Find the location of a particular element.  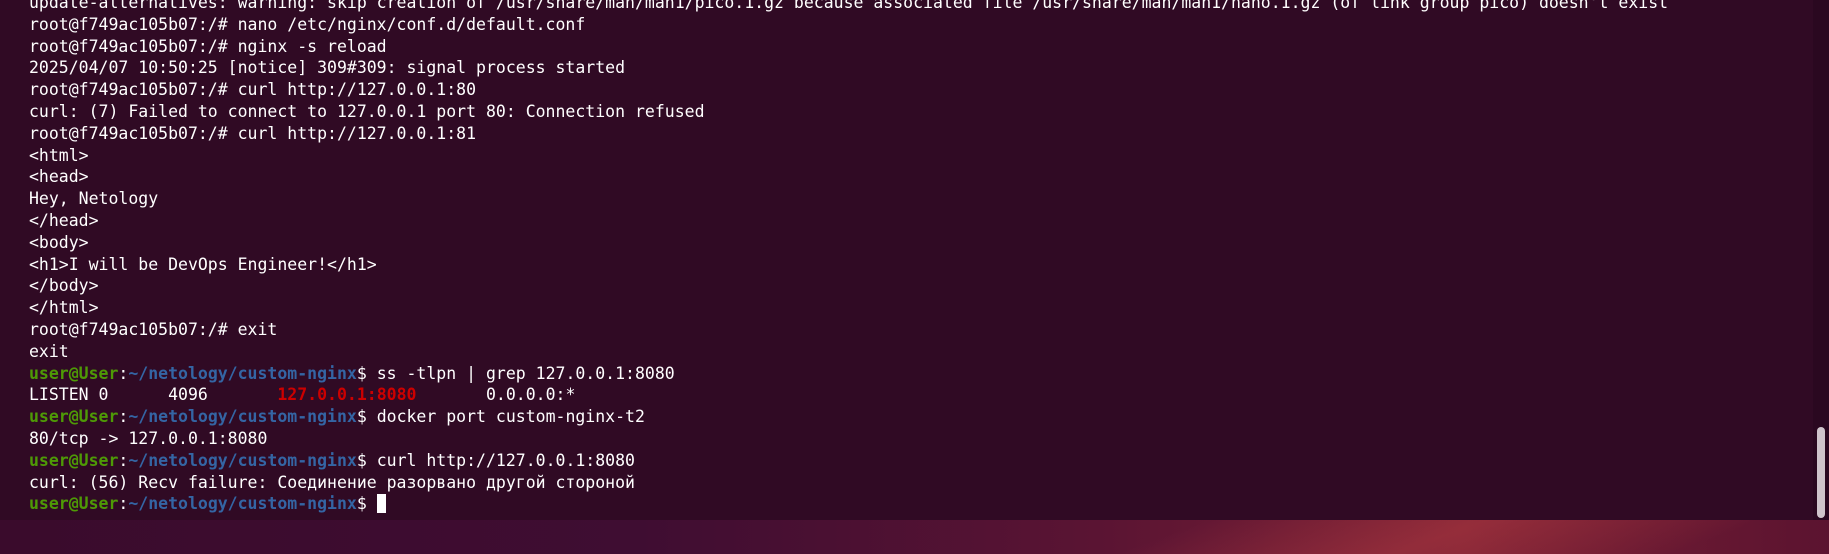

terminal-line: LISTEN 0 4096 127.0.0.1:8080 0.0.0.0:* is located at coordinates (848, 395).